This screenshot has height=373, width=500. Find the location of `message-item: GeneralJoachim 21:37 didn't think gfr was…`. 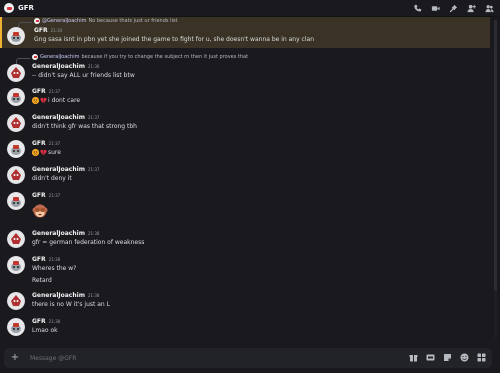

message-item: GeneralJoachim 21:37 didn't think gfr was… is located at coordinates (245, 125).